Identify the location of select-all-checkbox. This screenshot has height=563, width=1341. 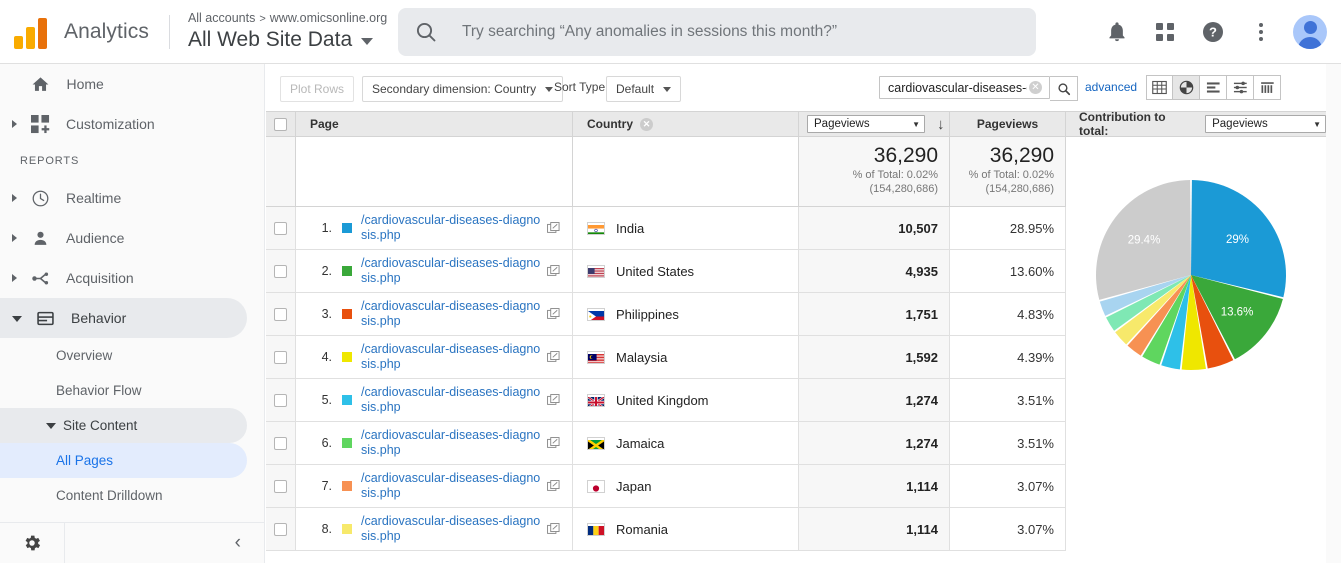
(280, 124).